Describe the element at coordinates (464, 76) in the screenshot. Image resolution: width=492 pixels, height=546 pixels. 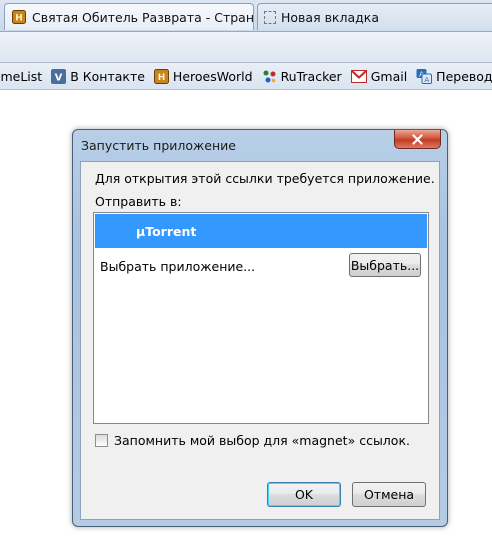
I see `bookmark-label: Переводчик` at that location.